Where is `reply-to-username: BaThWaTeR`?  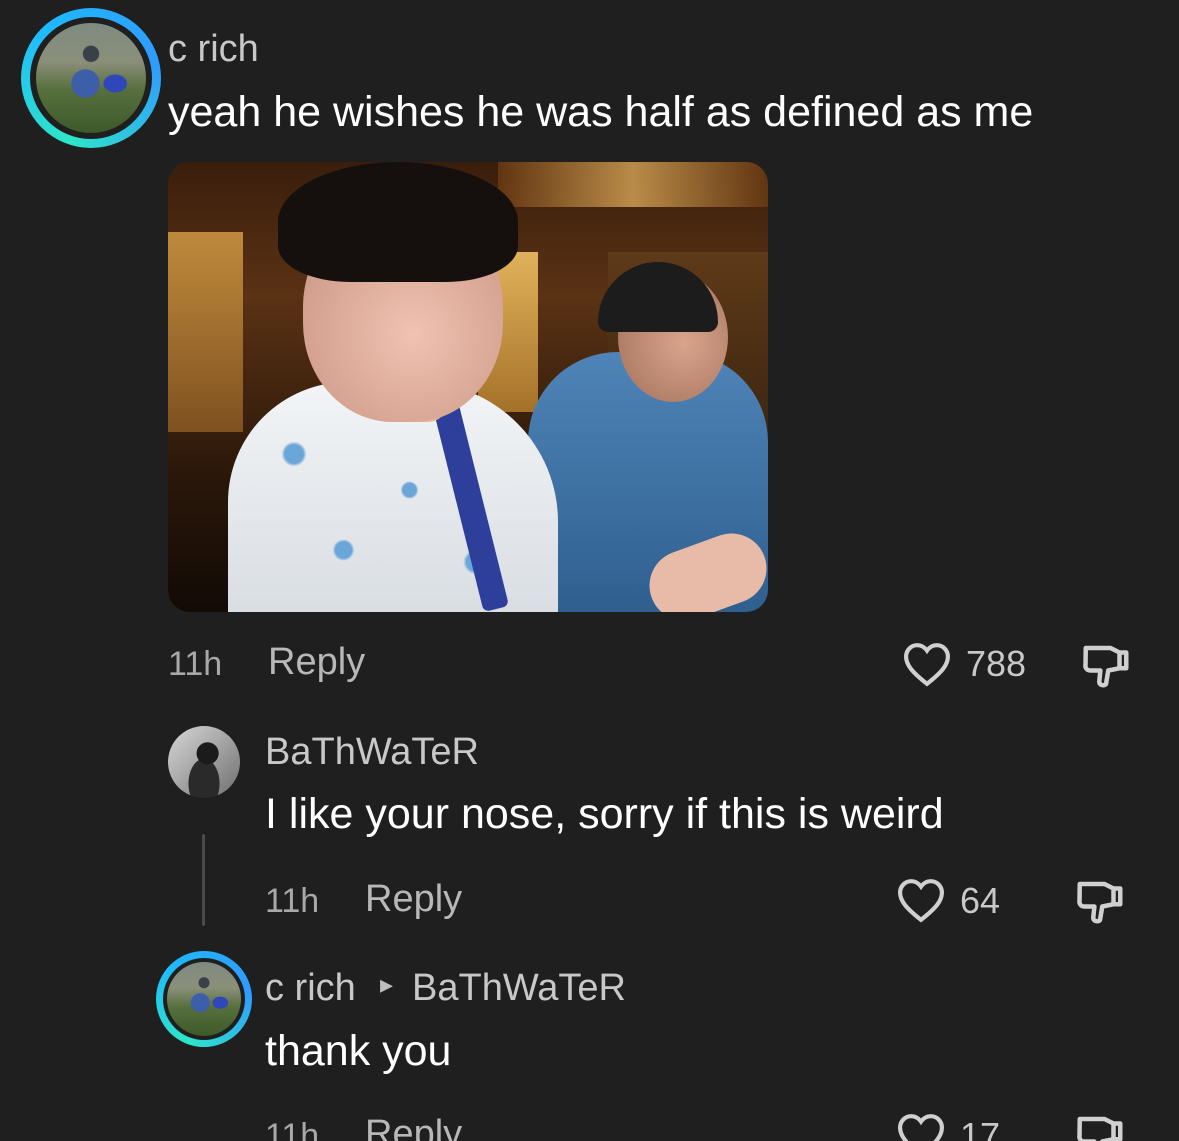 reply-to-username: BaThWaTeR is located at coordinates (519, 988).